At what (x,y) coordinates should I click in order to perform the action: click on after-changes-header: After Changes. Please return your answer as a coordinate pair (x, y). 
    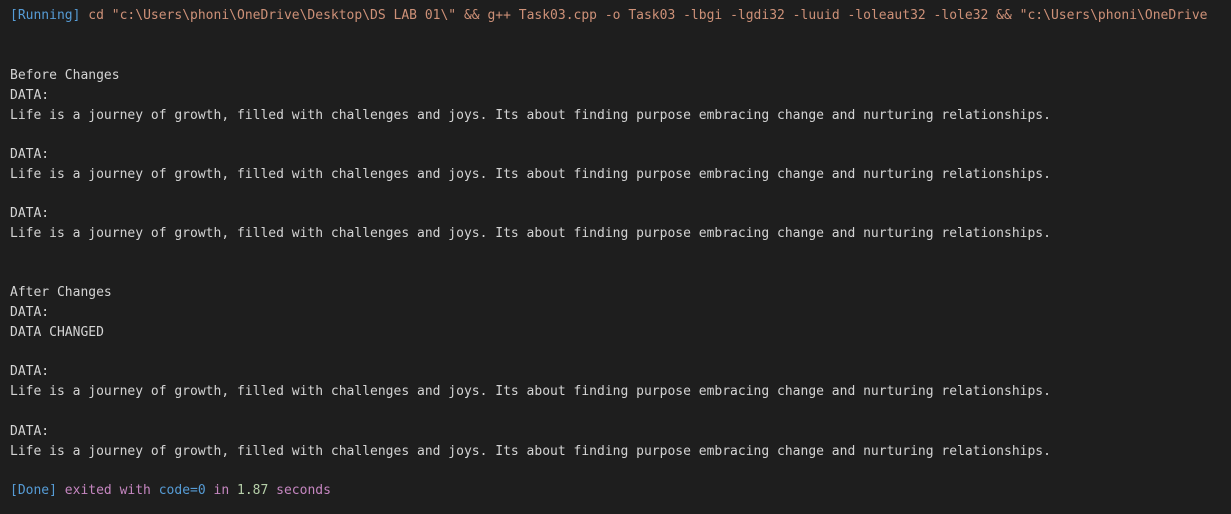
    Looking at the image, I should click on (61, 292).